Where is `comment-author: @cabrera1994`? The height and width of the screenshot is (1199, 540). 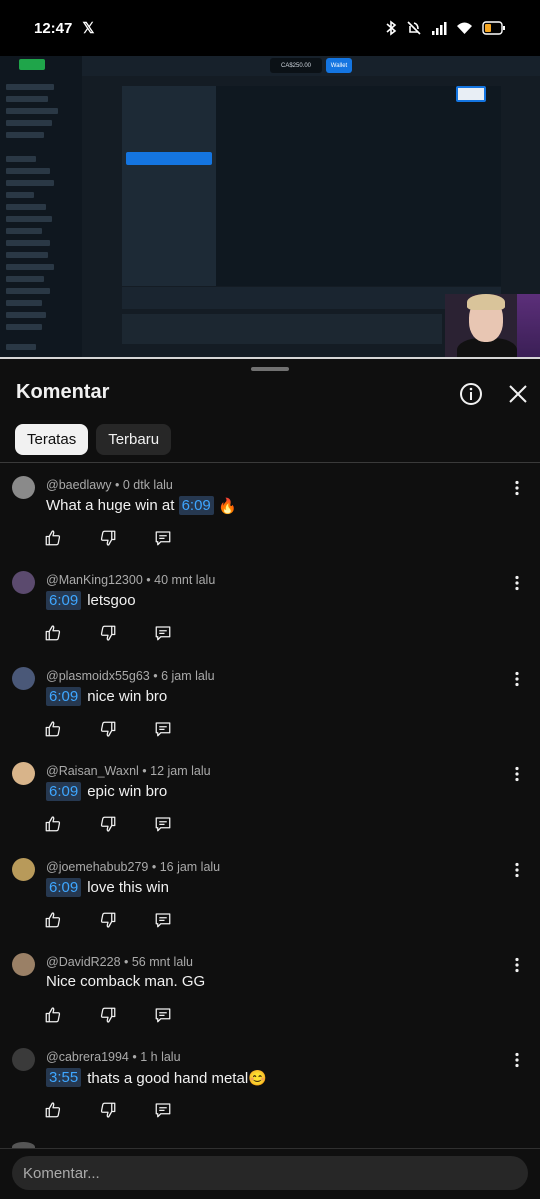
comment-author: @cabrera1994 is located at coordinates (87, 1057).